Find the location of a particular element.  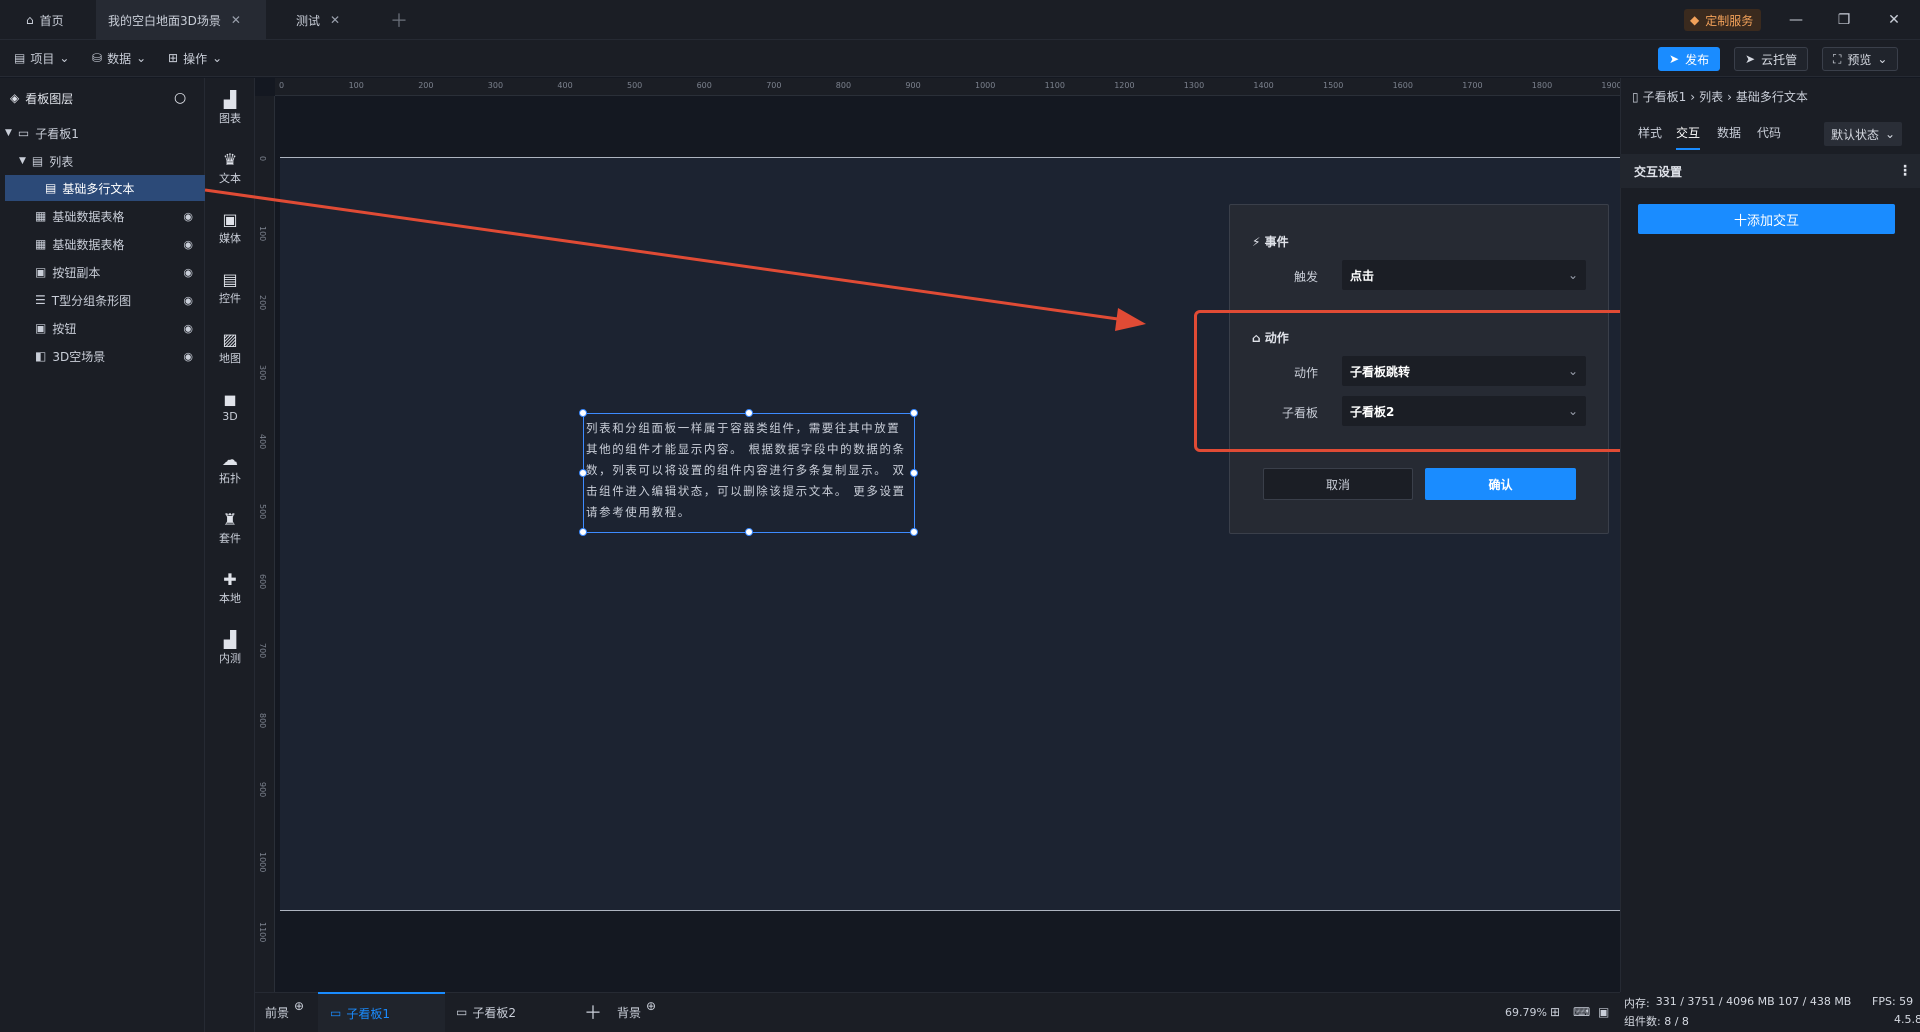

cloud-hosting-button: ➤ 云托管 is located at coordinates (1771, 59).